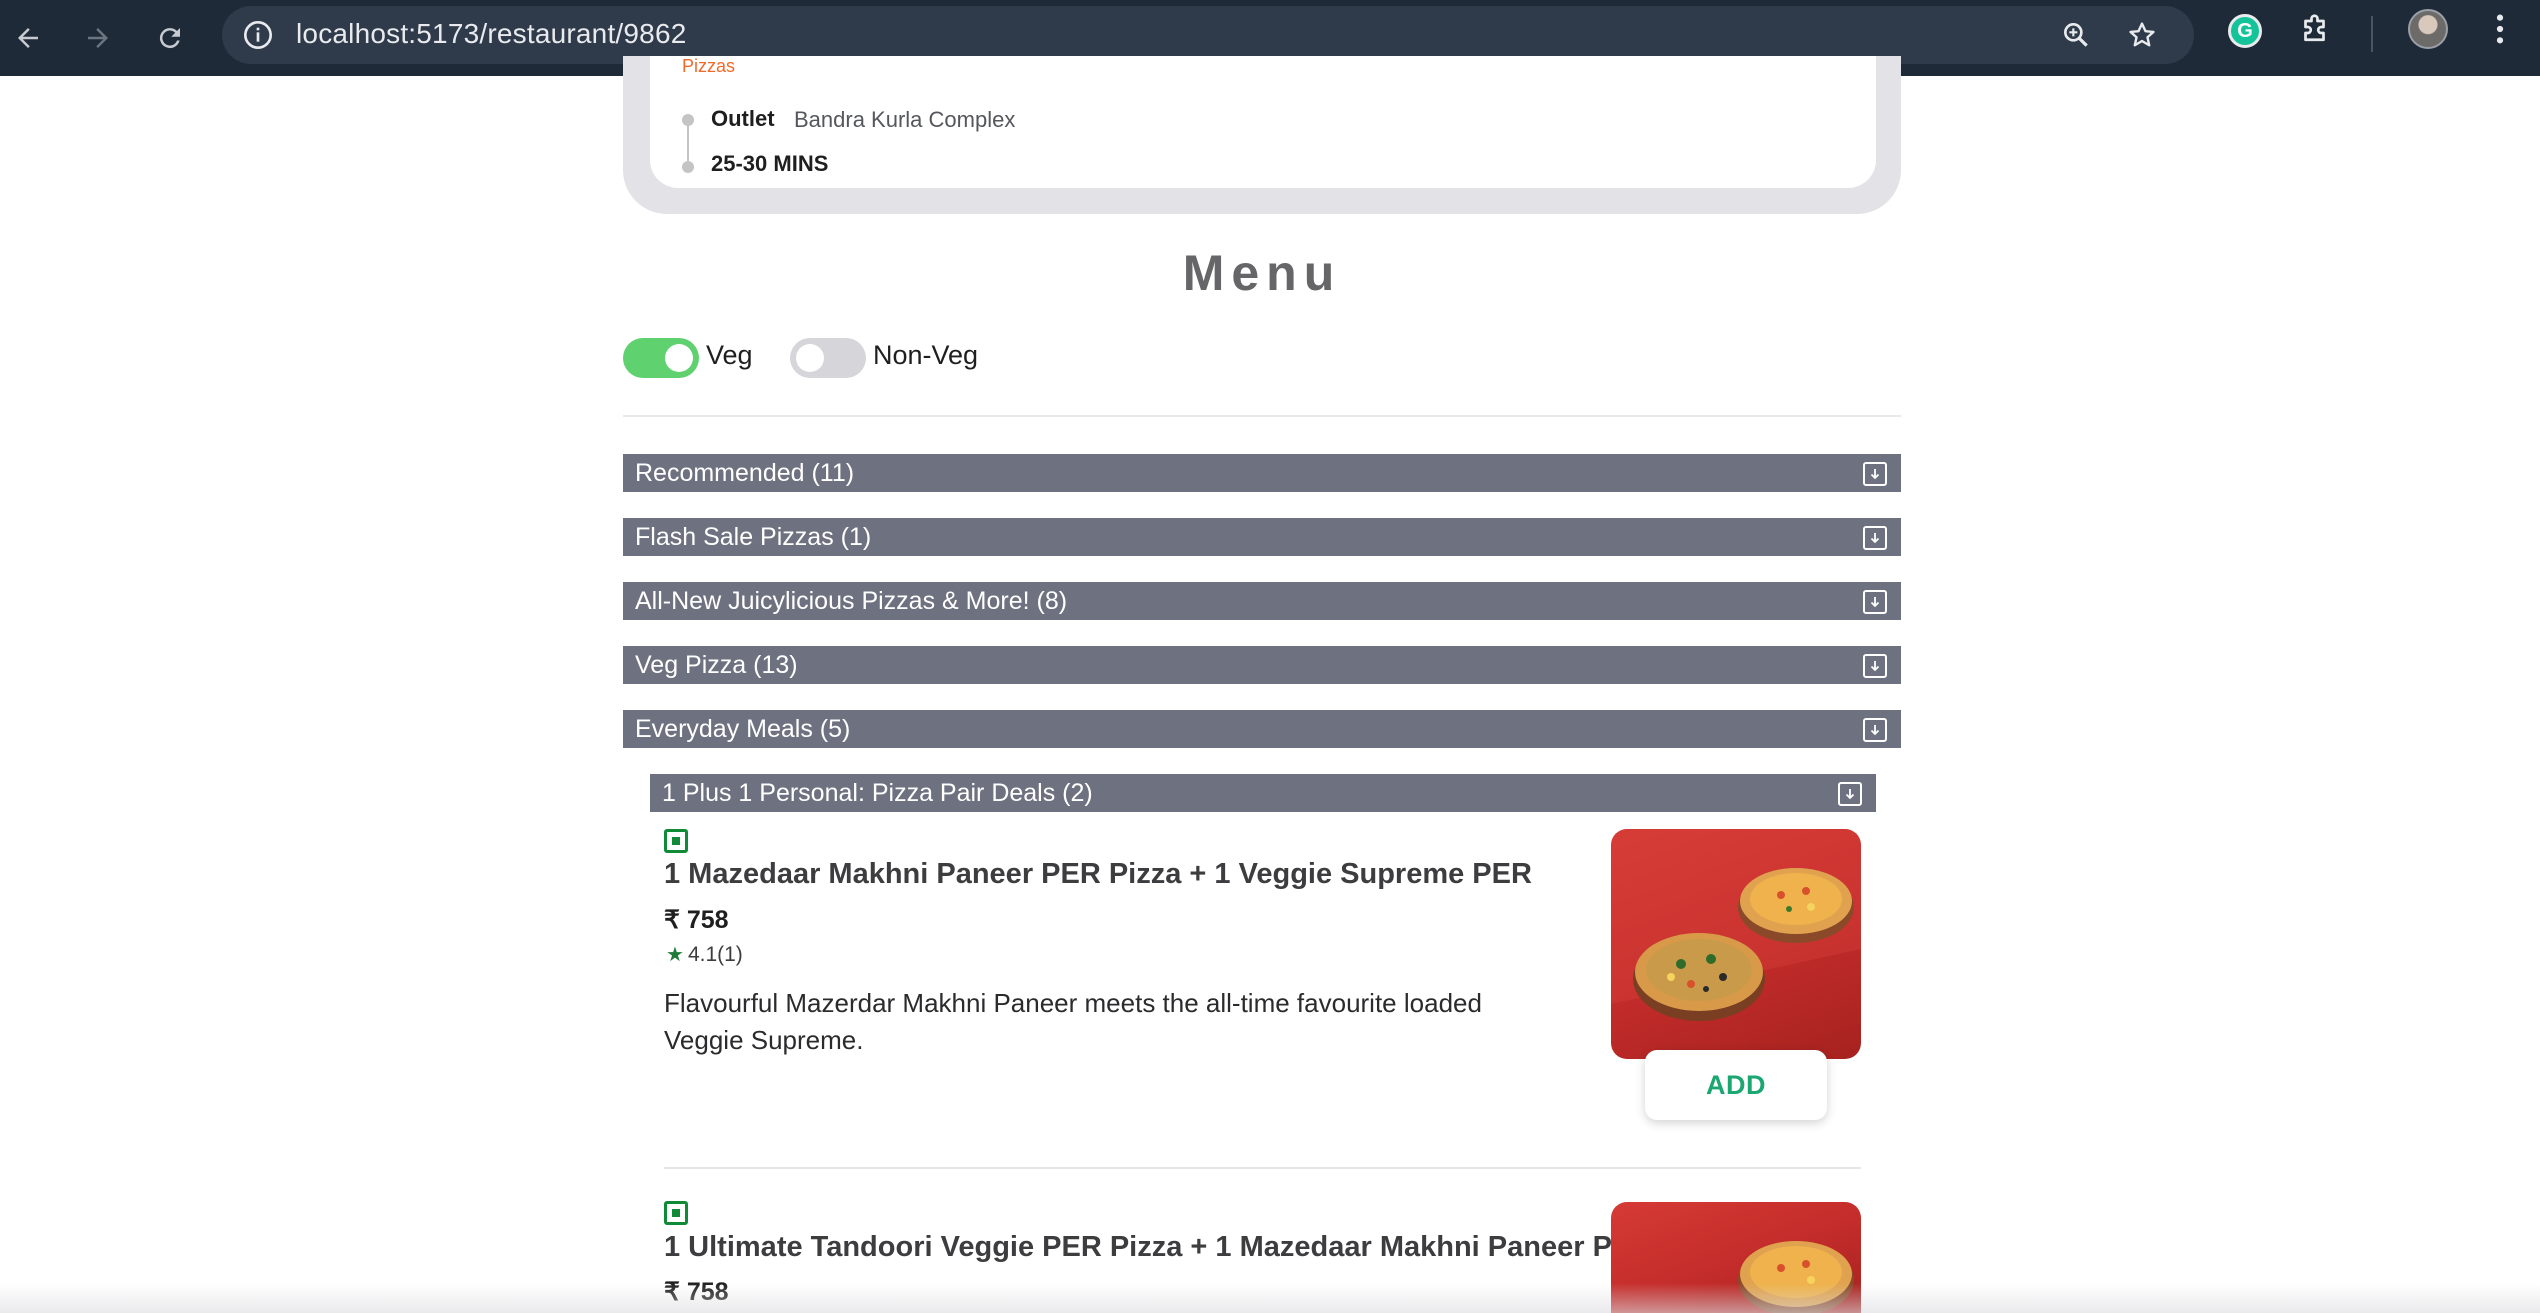 This screenshot has width=2540, height=1313. I want to click on back-arrow-icon, so click(28, 38).